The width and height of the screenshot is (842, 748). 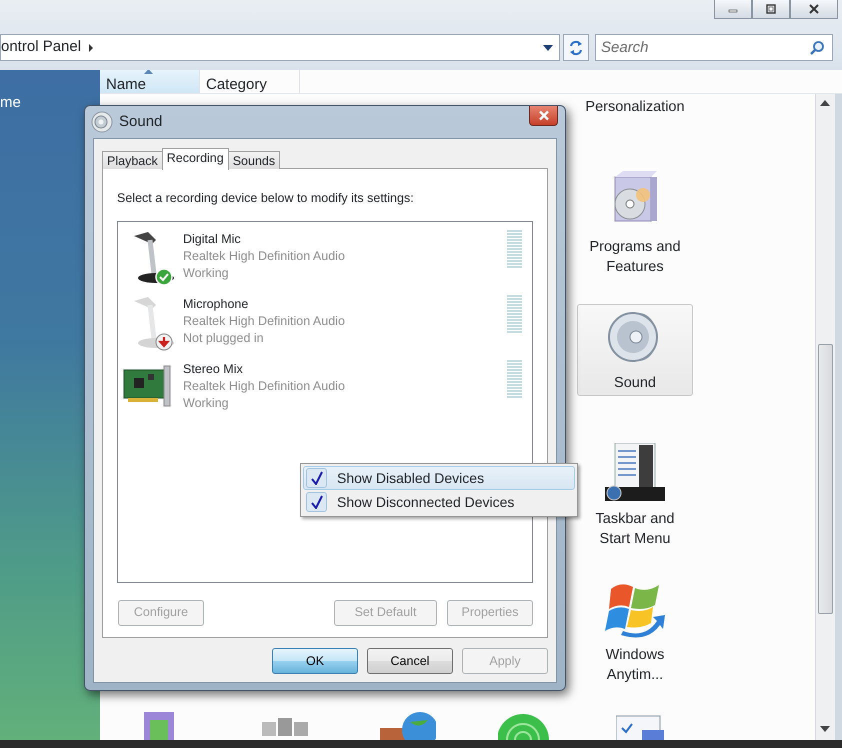 What do you see at coordinates (41, 47) in the screenshot?
I see `address-text: ontrol Panel` at bounding box center [41, 47].